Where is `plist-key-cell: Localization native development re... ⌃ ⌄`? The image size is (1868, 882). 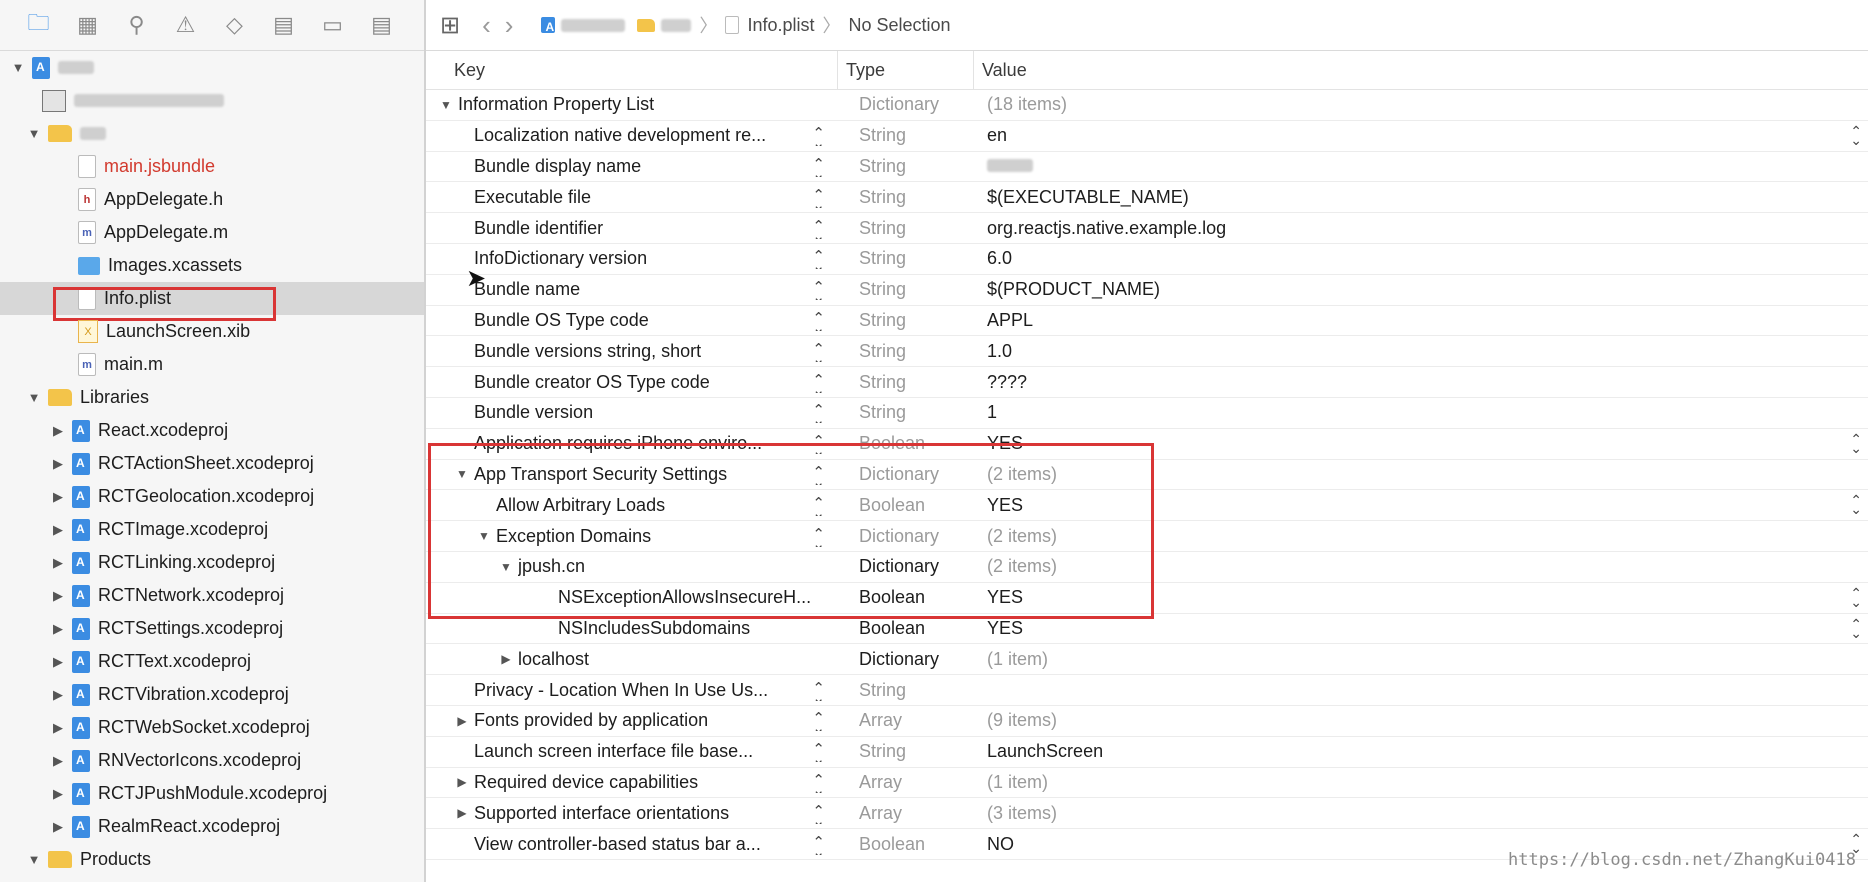
plist-key-cell: Localization native development re... ⌃ ⌄ is located at coordinates (631, 135).